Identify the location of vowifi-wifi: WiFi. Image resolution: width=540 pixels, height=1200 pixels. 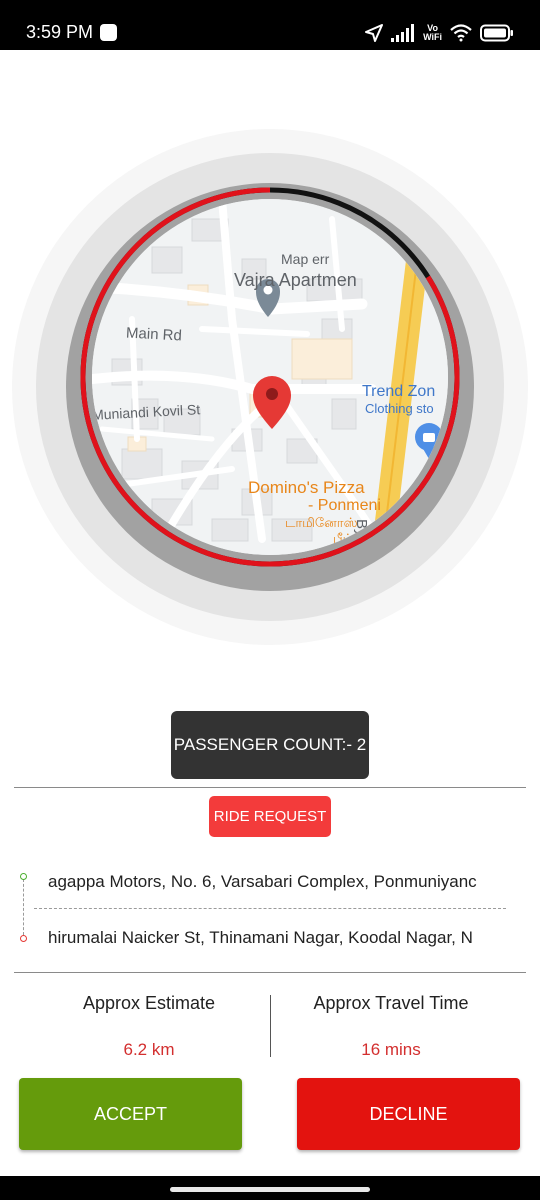
(432, 37).